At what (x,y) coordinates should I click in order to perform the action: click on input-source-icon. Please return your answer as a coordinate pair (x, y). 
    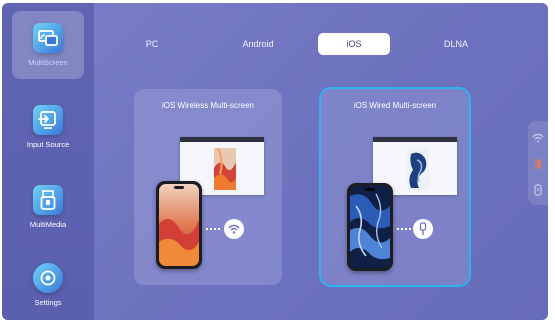
    Looking at the image, I should click on (48, 120).